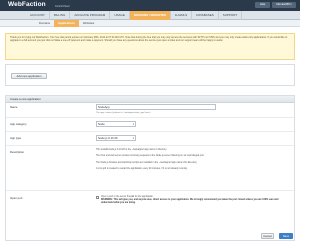 This screenshot has height=247, width=320. What do you see at coordinates (101, 124) in the screenshot?
I see `category-value: Node` at bounding box center [101, 124].